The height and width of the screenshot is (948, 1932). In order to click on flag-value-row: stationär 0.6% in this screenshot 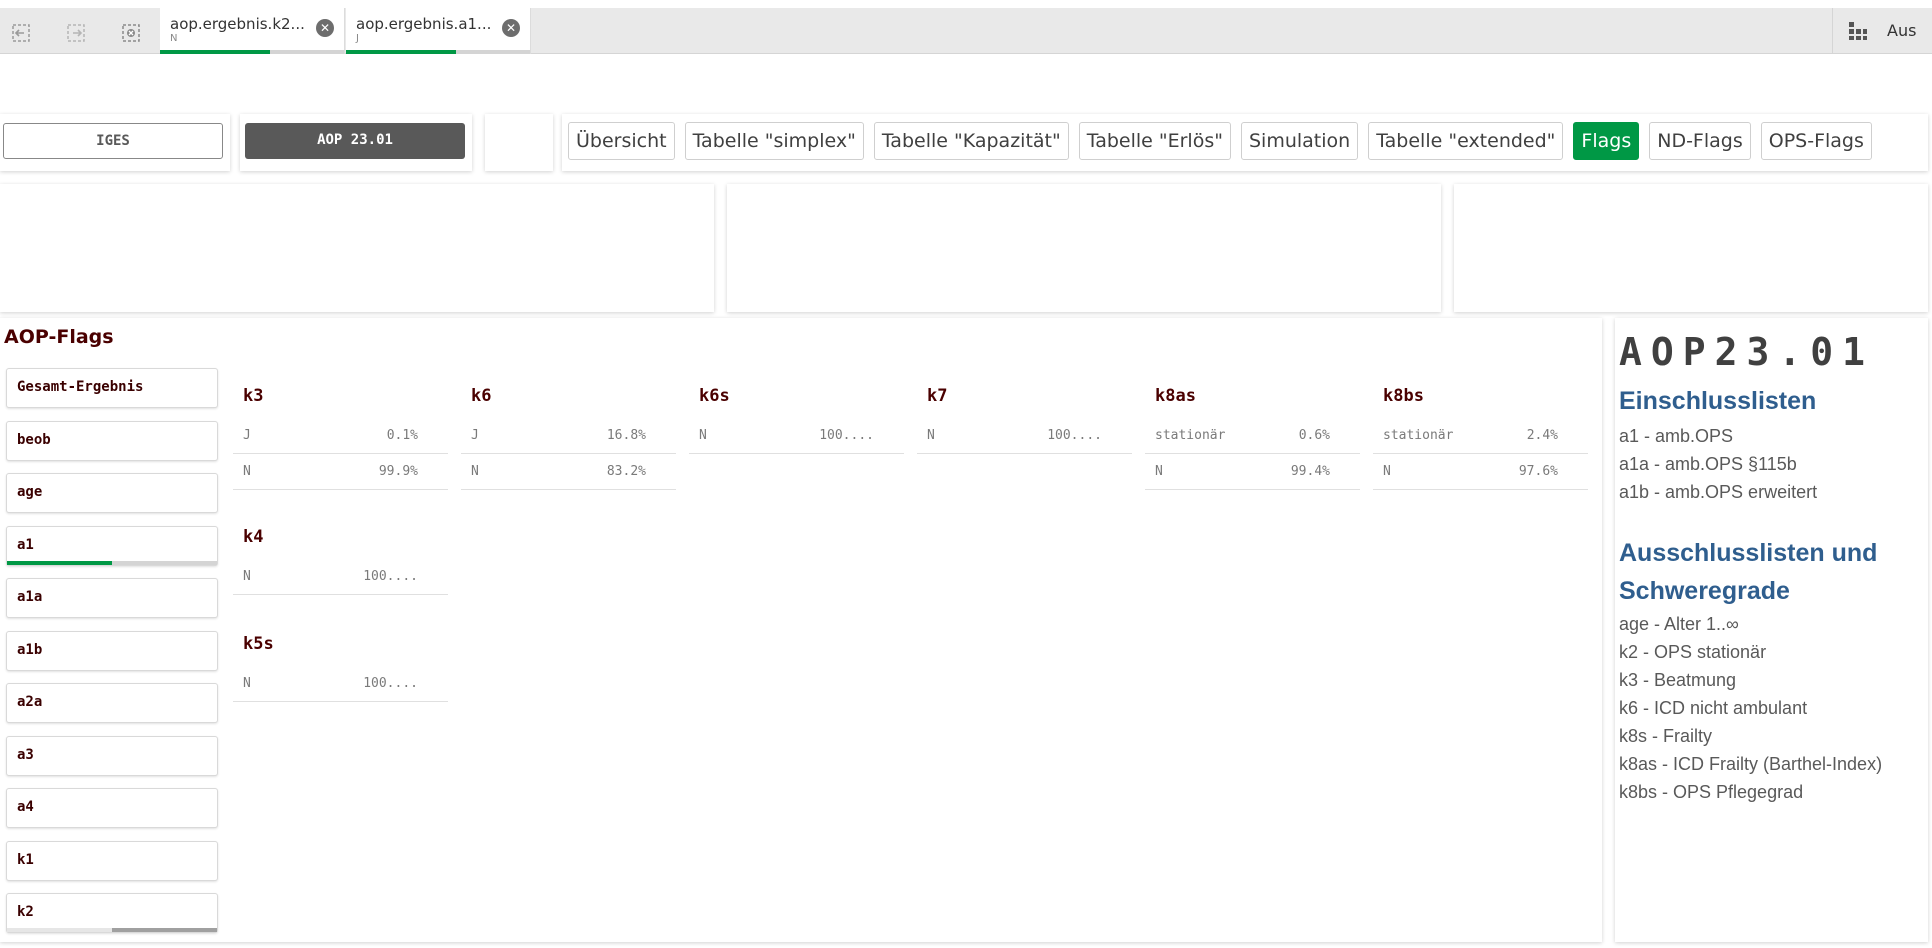, I will do `click(1252, 436)`.